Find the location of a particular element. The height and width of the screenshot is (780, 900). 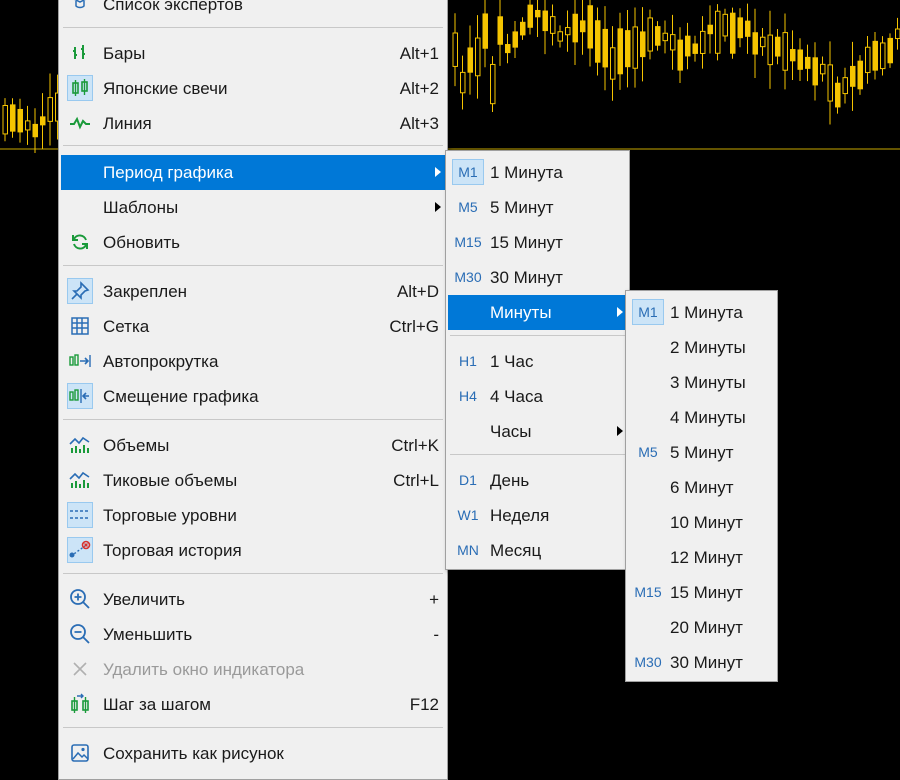

period-item-m15: M15 15 Минут is located at coordinates (537, 242).